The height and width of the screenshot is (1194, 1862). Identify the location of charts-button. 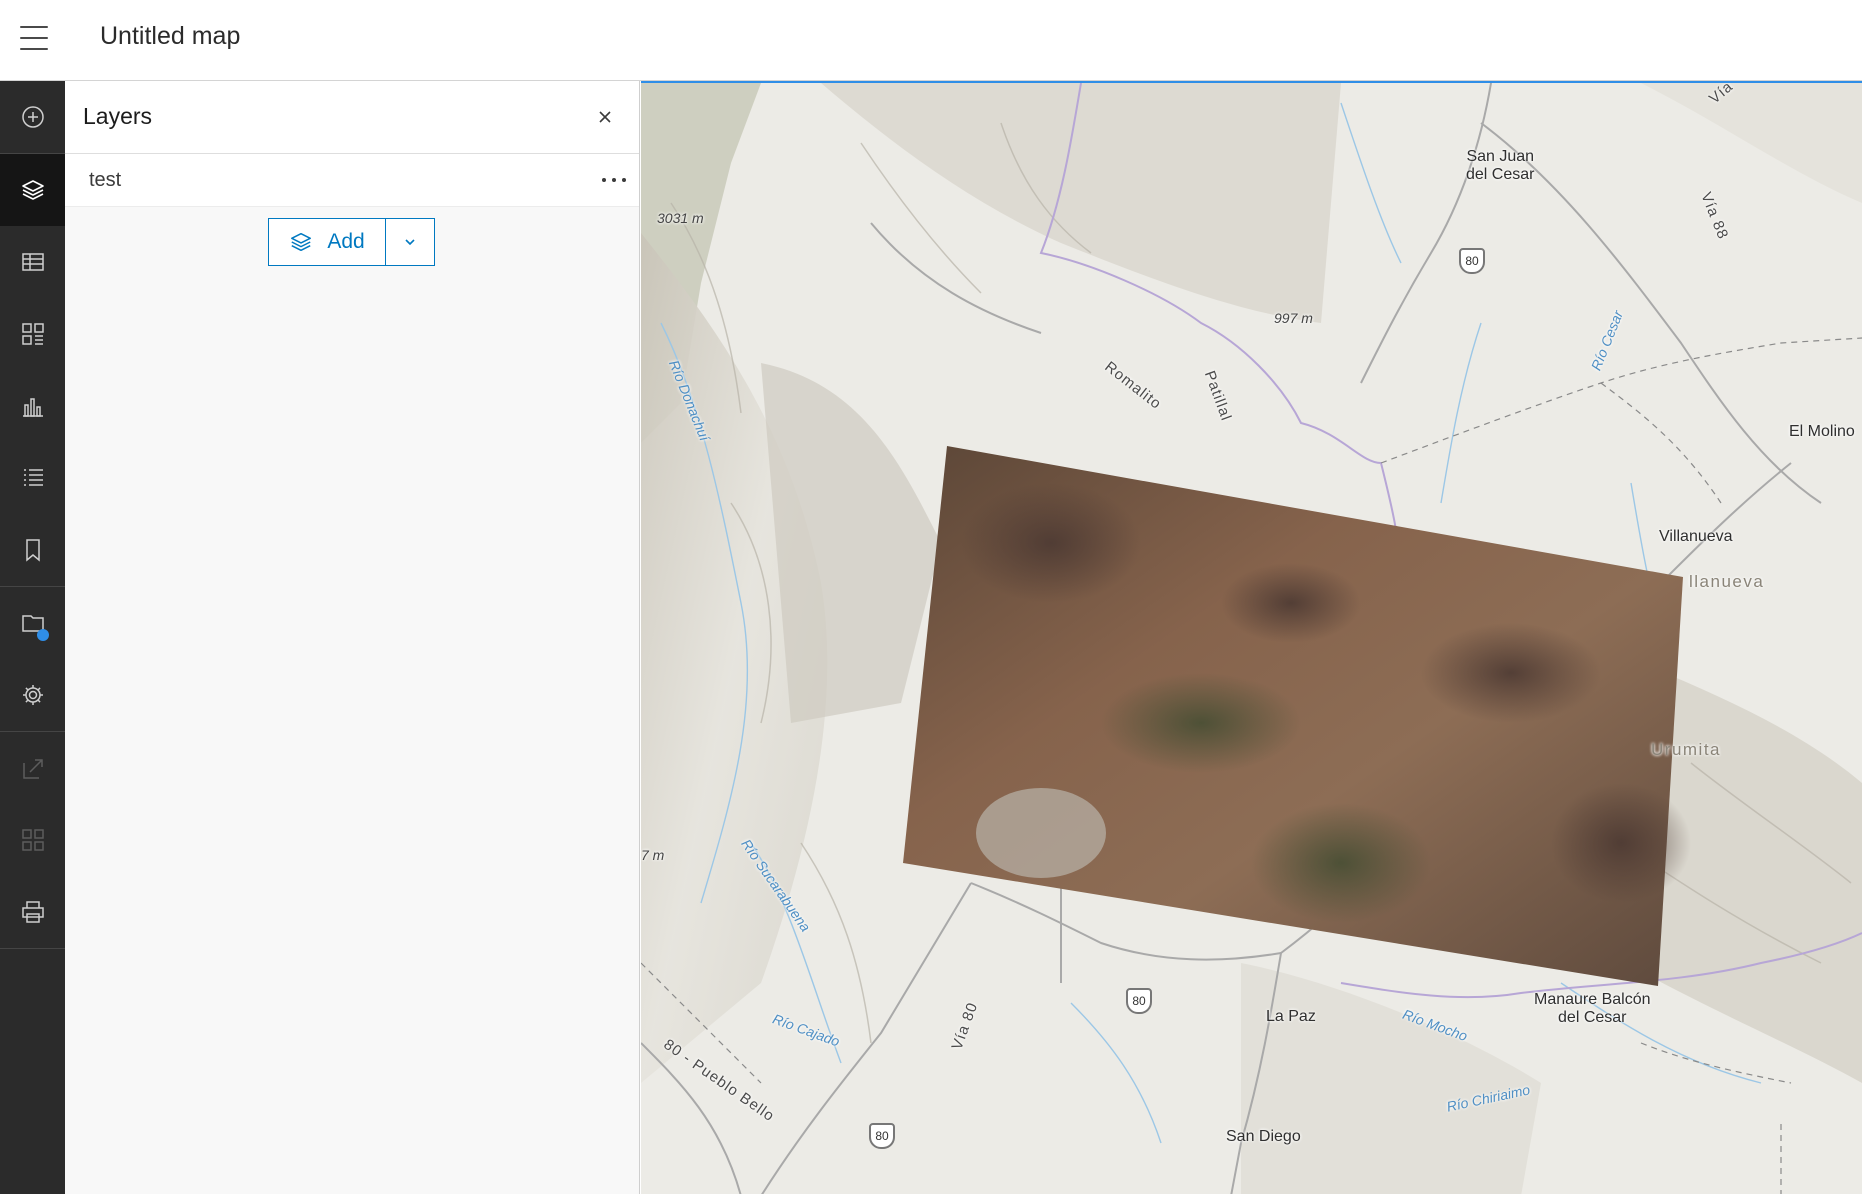
(32, 406).